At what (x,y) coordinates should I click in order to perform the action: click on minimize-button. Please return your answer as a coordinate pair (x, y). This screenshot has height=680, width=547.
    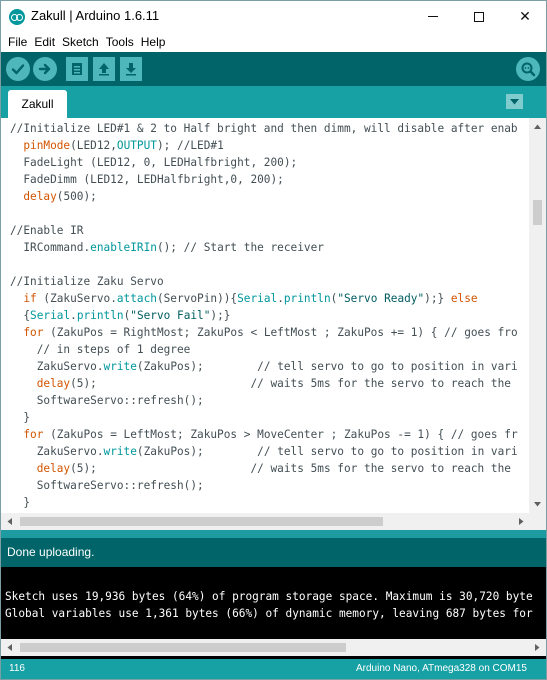
    Looking at the image, I should click on (433, 16).